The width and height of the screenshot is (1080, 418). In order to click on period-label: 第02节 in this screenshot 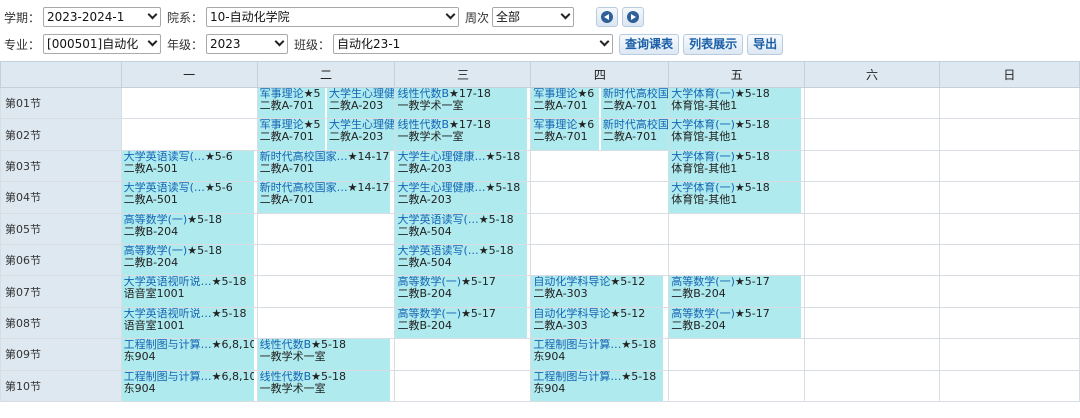, I will do `click(61, 134)`.